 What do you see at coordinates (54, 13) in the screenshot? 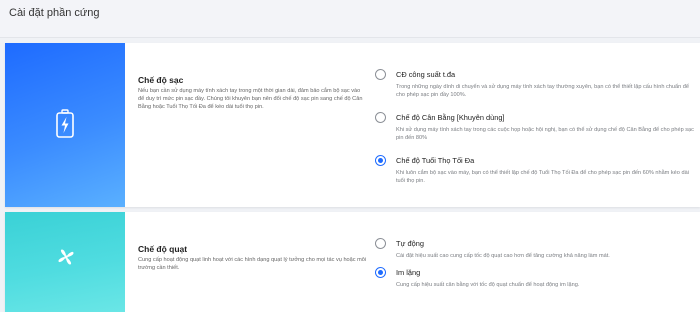
I see `page-title: Cài đặt phần cứng` at bounding box center [54, 13].